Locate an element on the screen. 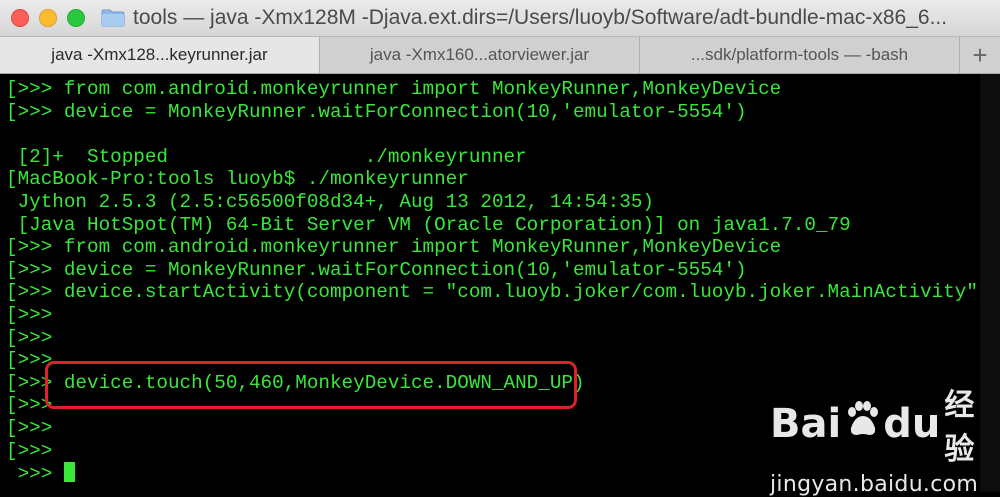 The height and width of the screenshot is (497, 1000). zoom-button is located at coordinates (76, 18).